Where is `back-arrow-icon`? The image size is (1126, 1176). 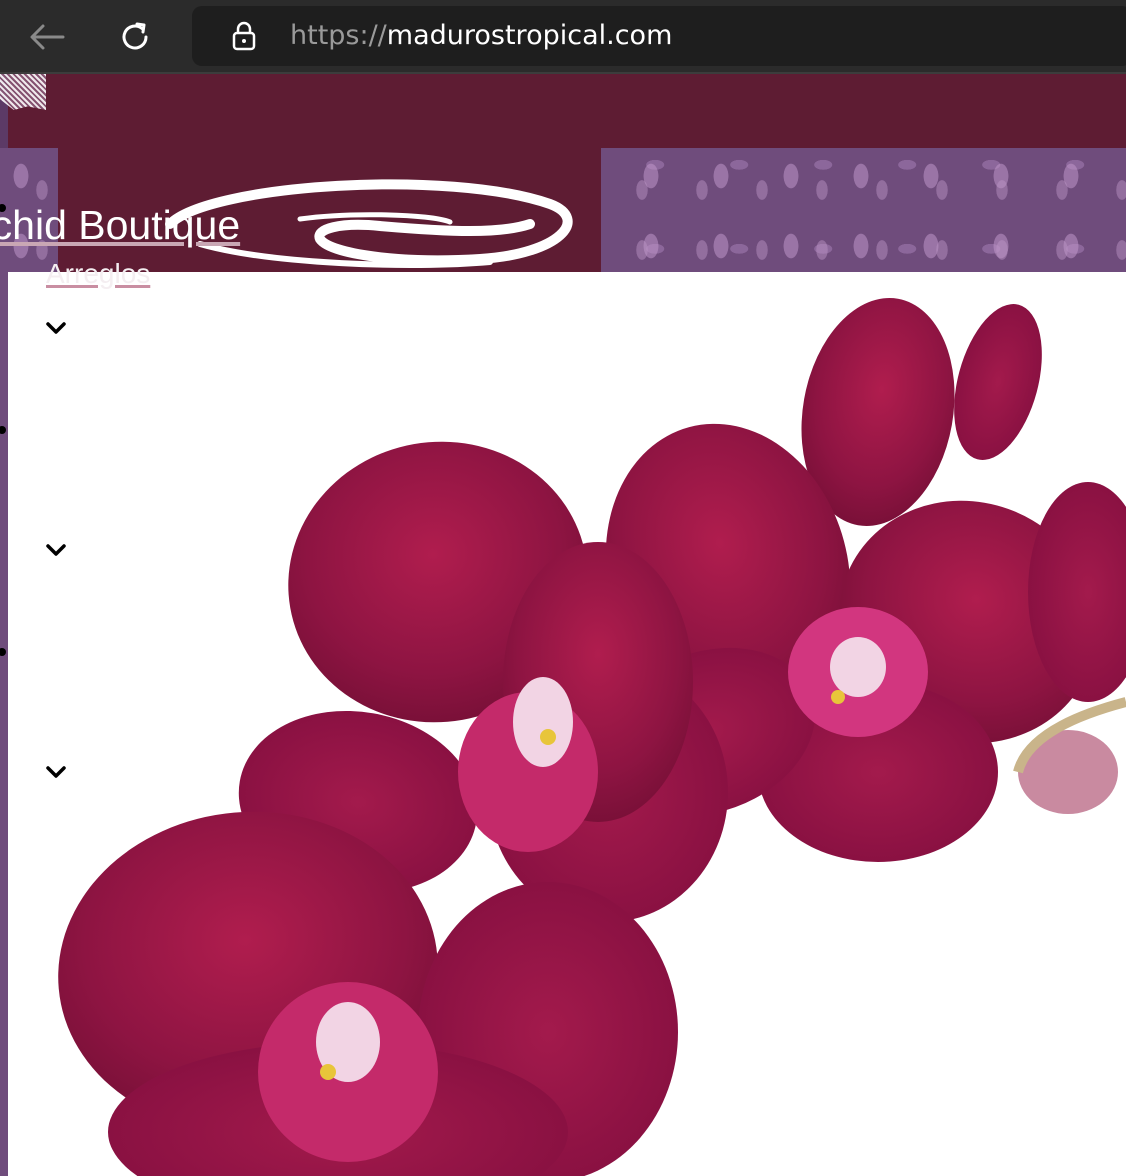
back-arrow-icon is located at coordinates (47, 37).